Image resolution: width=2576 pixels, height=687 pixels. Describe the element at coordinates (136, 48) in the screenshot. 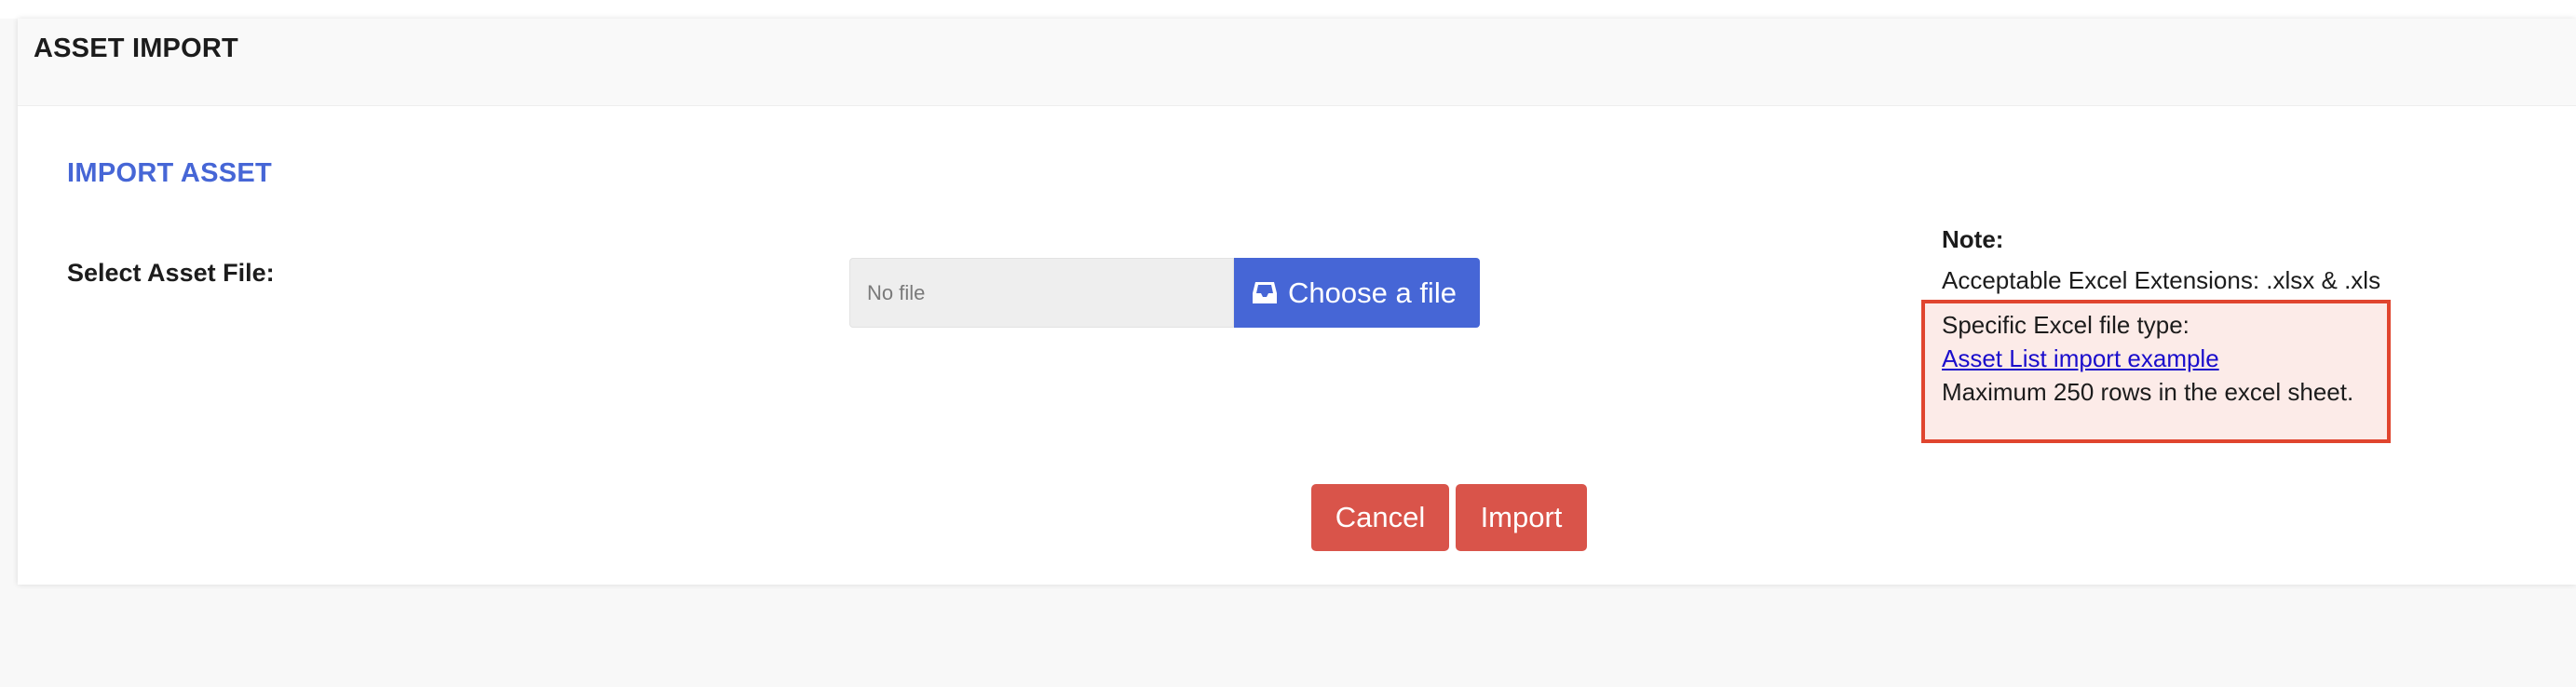

I see `card-title: ASSET IMPORT` at that location.